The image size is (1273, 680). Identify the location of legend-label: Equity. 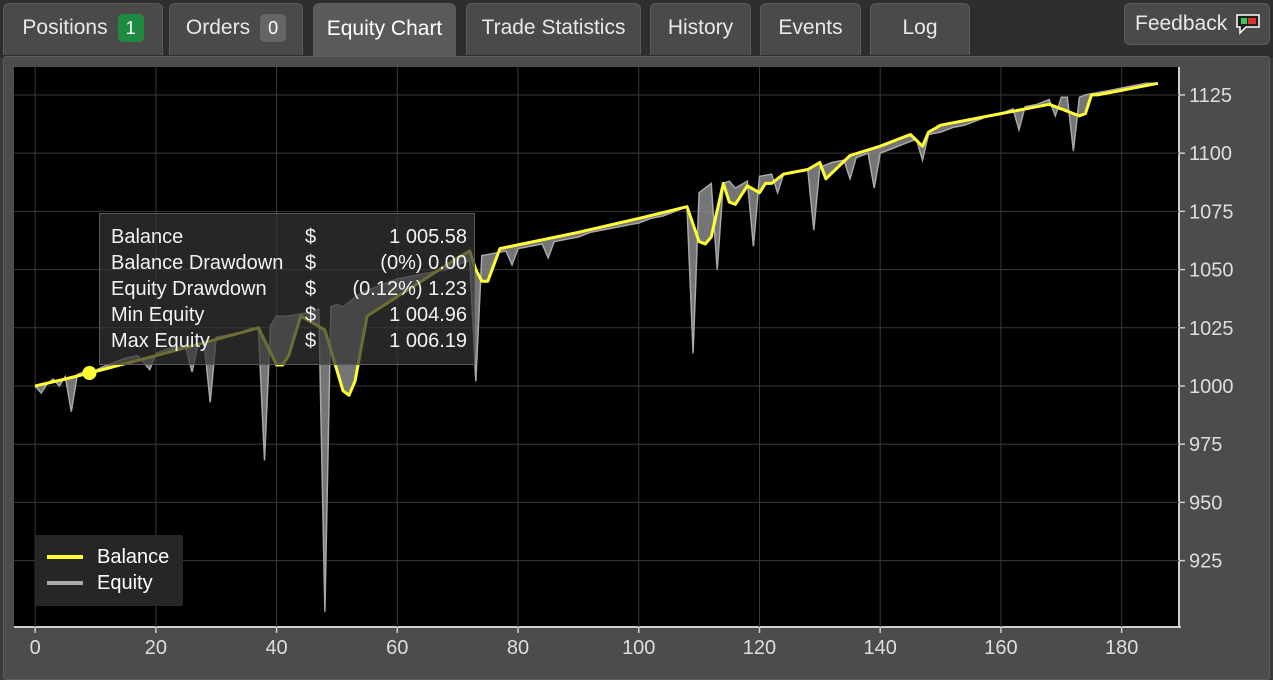
(125, 582).